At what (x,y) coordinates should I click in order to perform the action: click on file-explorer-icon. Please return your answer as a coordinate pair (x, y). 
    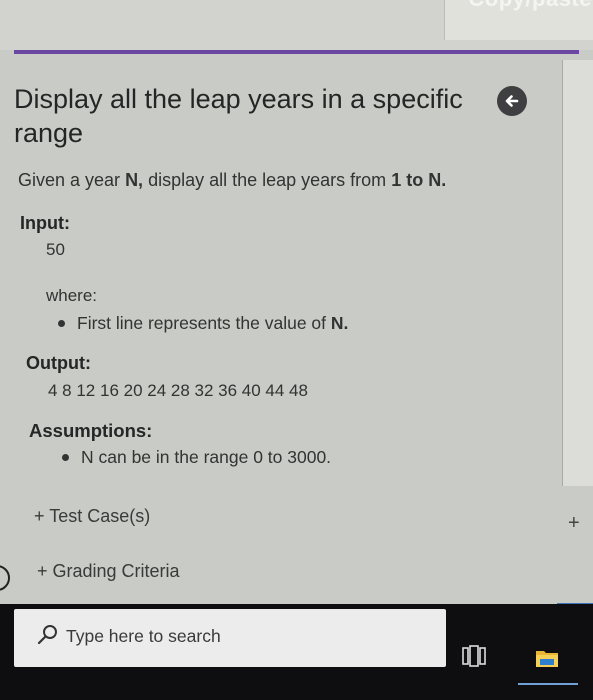
    Looking at the image, I should click on (547, 658).